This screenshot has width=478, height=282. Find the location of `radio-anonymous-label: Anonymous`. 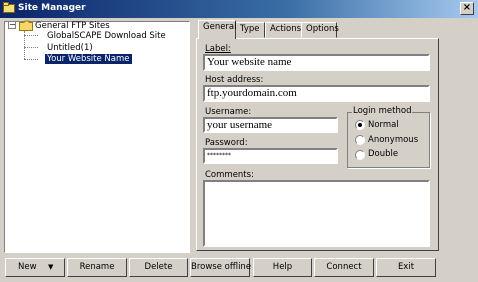

radio-anonymous-label: Anonymous is located at coordinates (393, 140).